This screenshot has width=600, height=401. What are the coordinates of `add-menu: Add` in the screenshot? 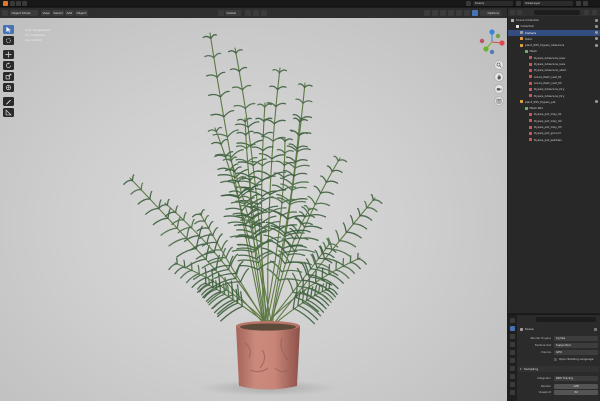 It's located at (69, 13).